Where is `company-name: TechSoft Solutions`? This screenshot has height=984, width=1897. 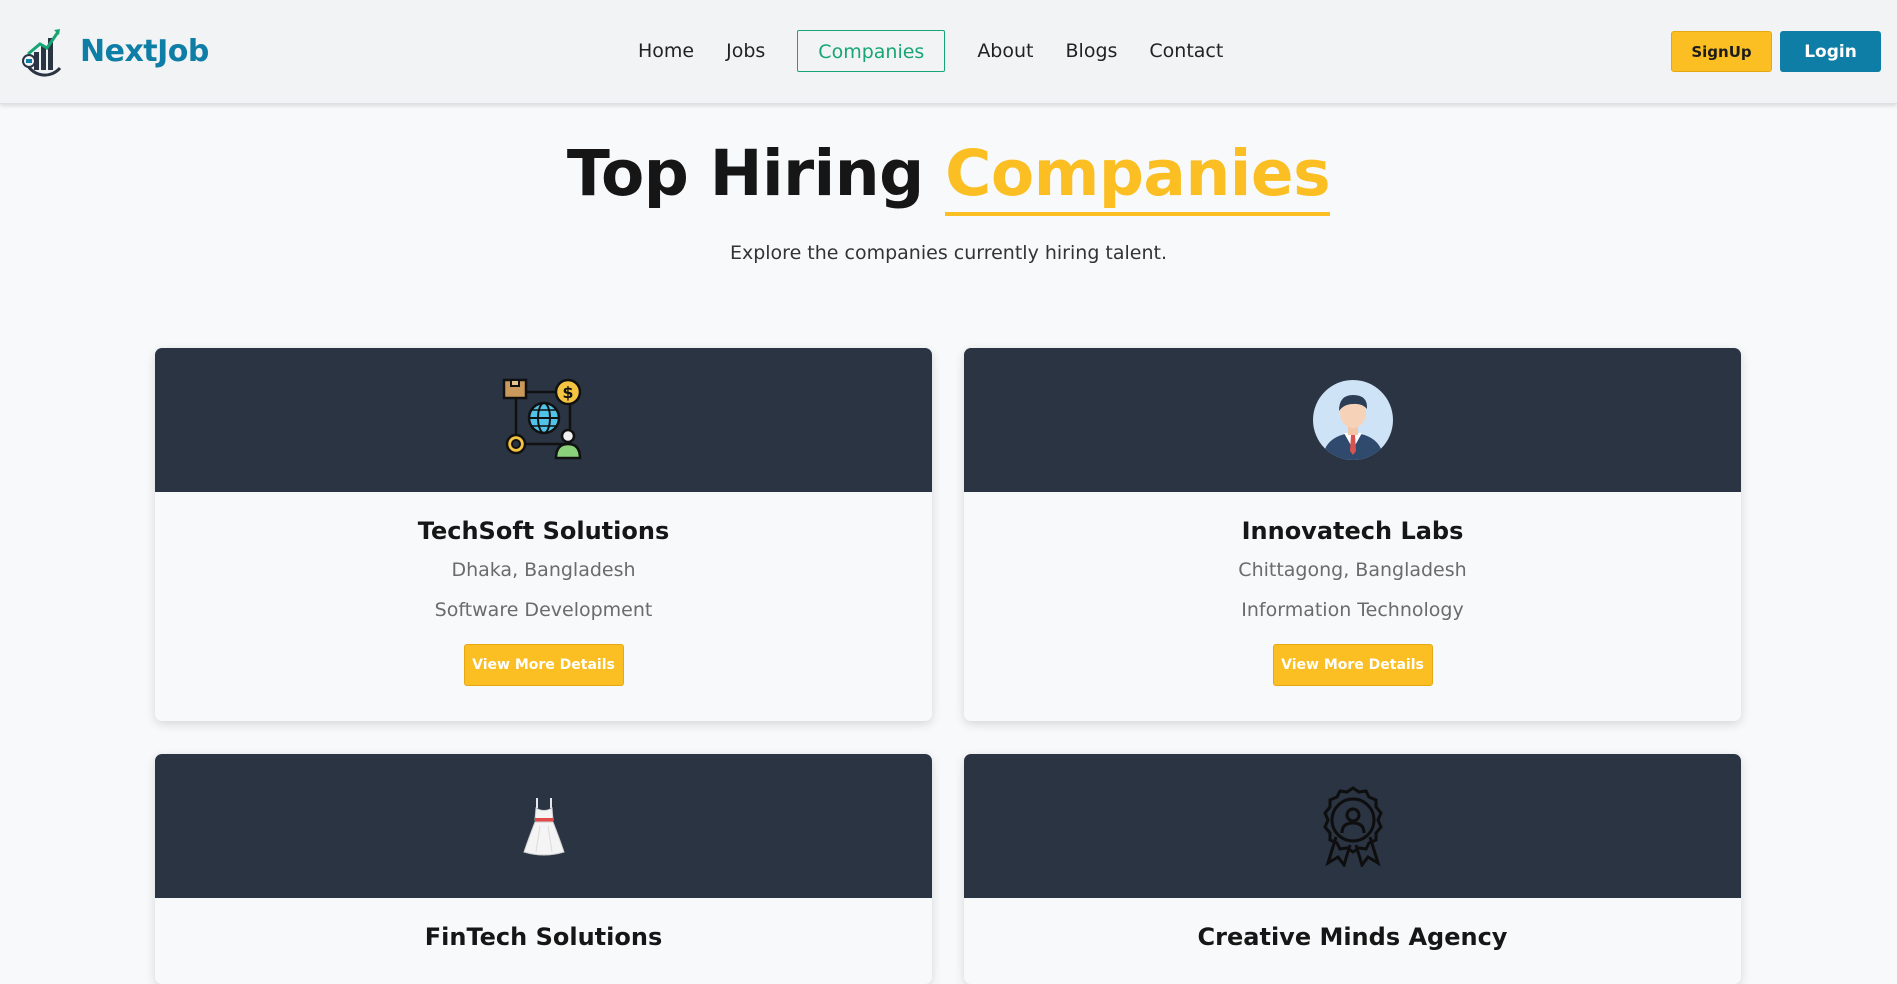
company-name: TechSoft Solutions is located at coordinates (543, 531).